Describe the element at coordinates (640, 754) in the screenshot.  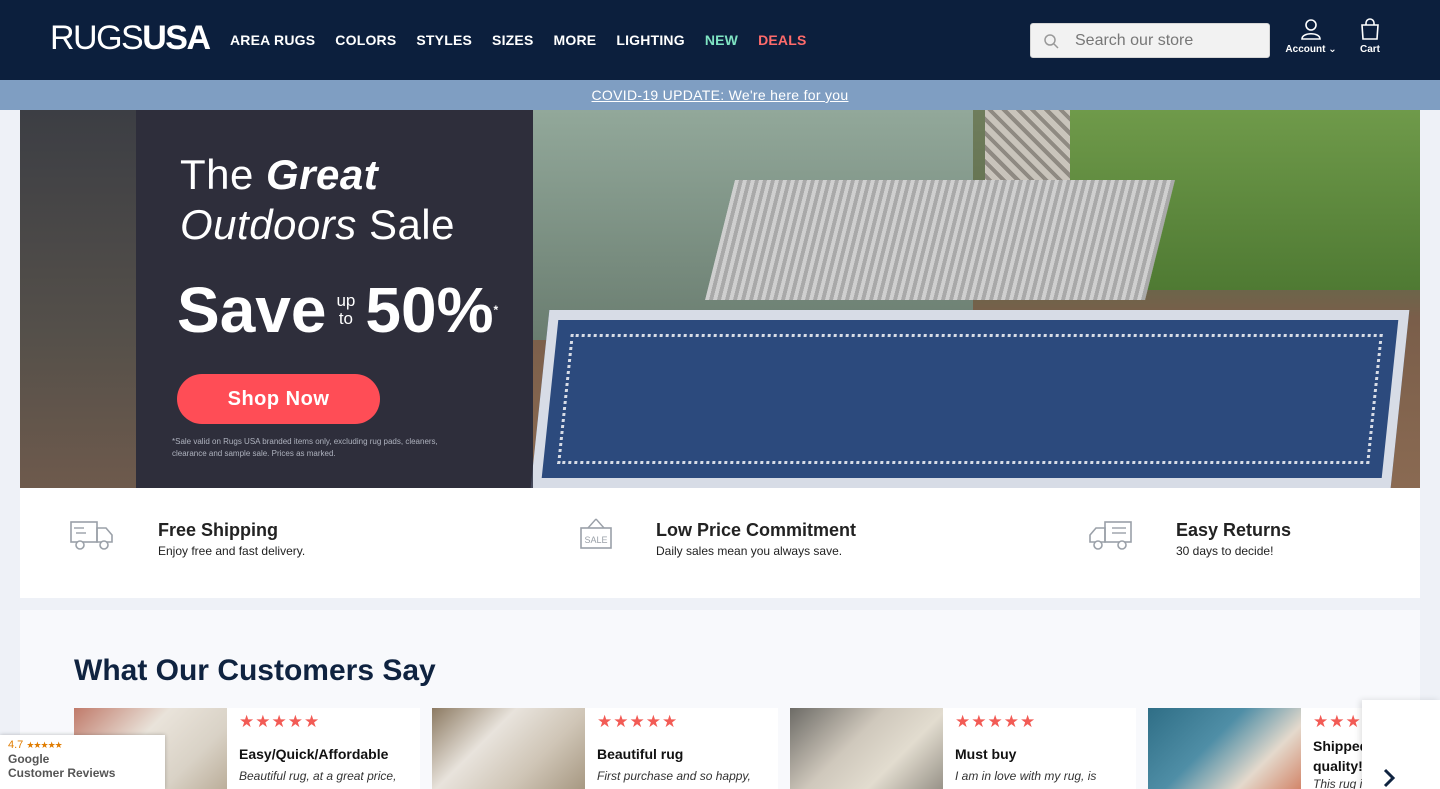
I see `review-title: Beautiful rug` at that location.